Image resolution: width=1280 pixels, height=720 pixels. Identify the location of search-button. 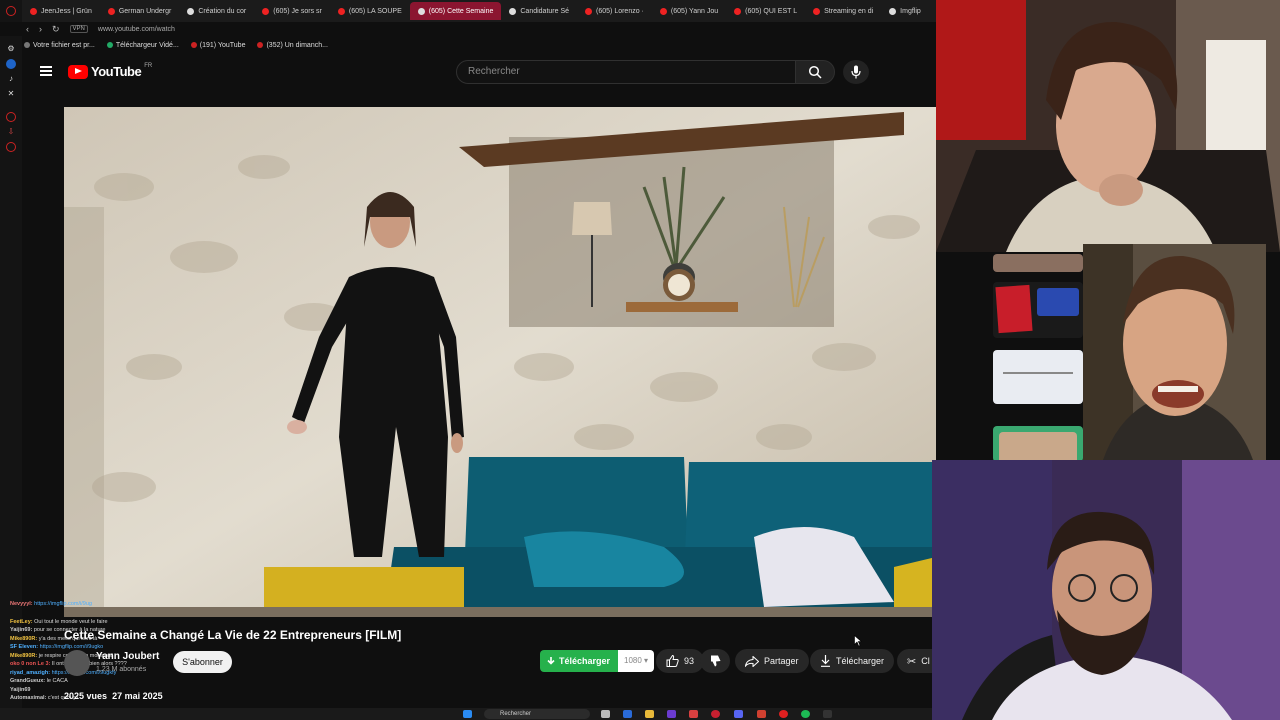
(815, 72).